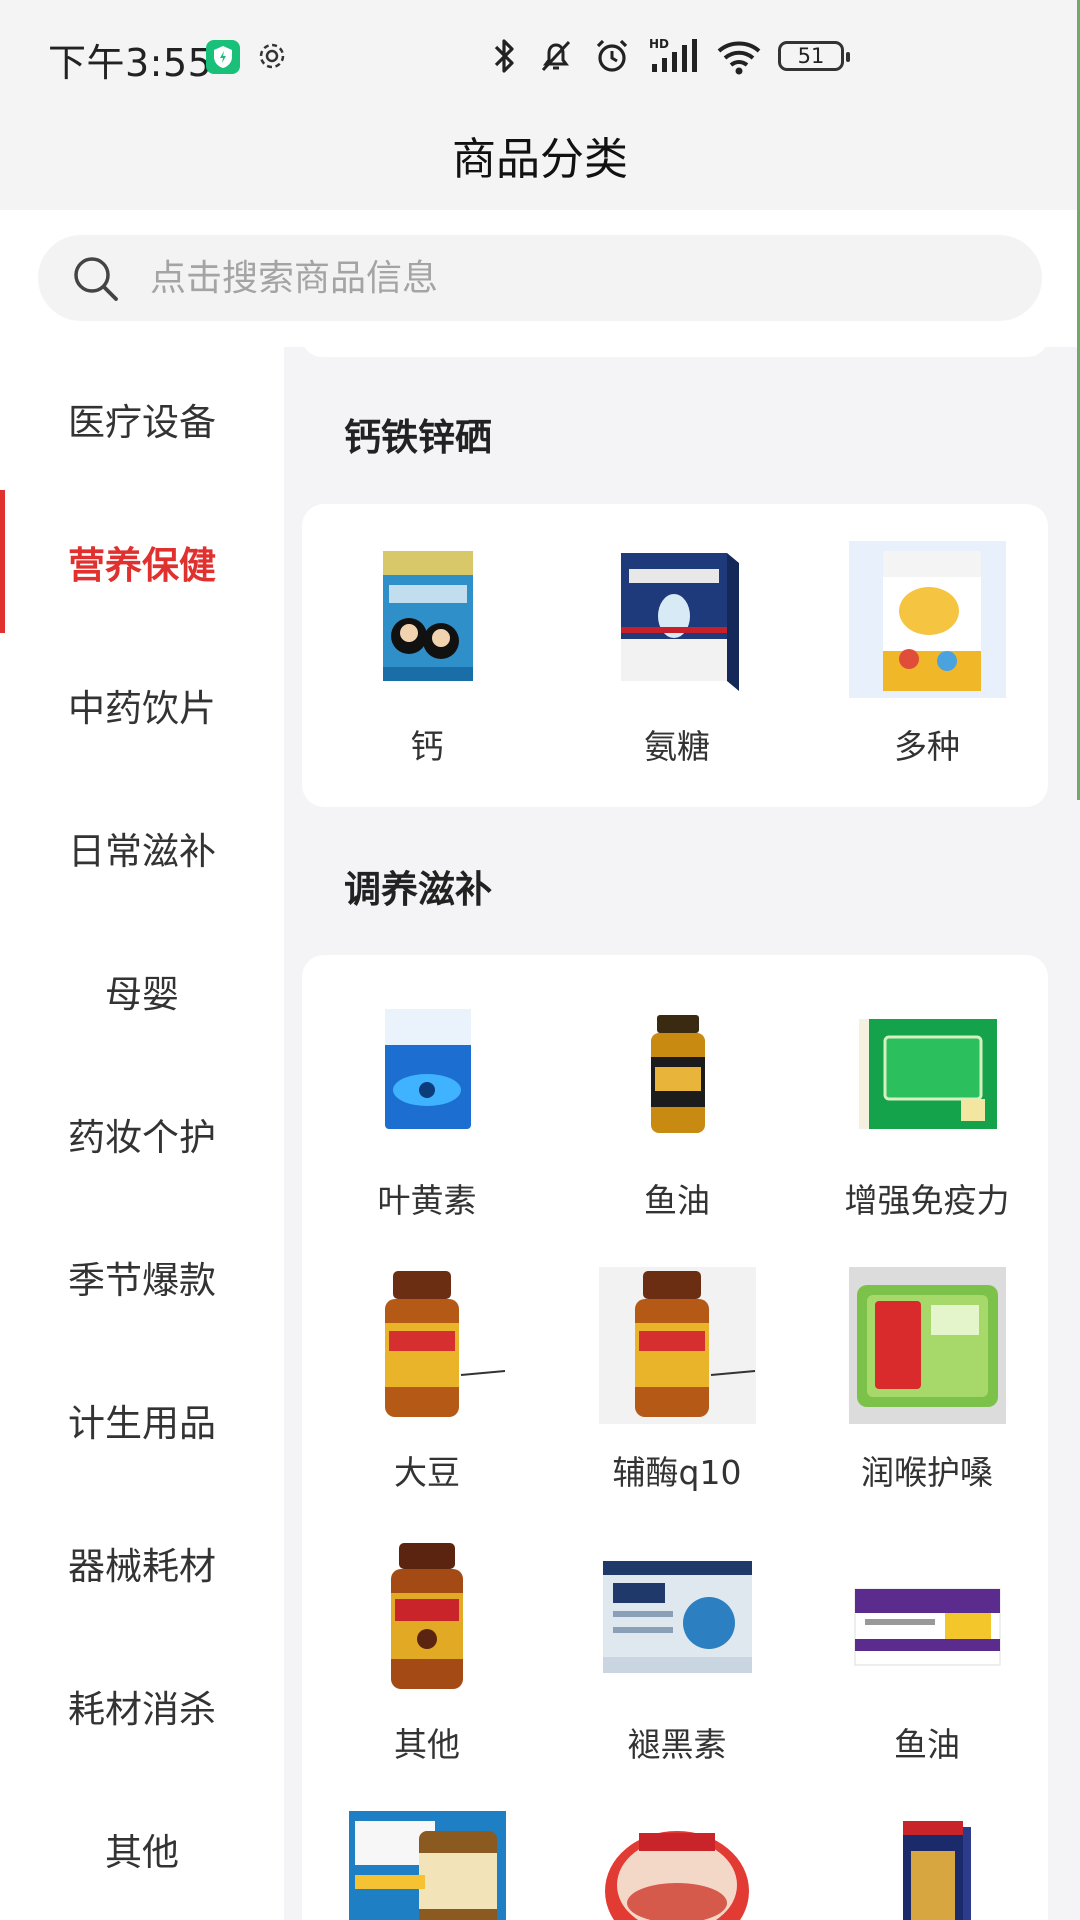 The image size is (1080, 1920). I want to click on security-shield-icon, so click(223, 57).